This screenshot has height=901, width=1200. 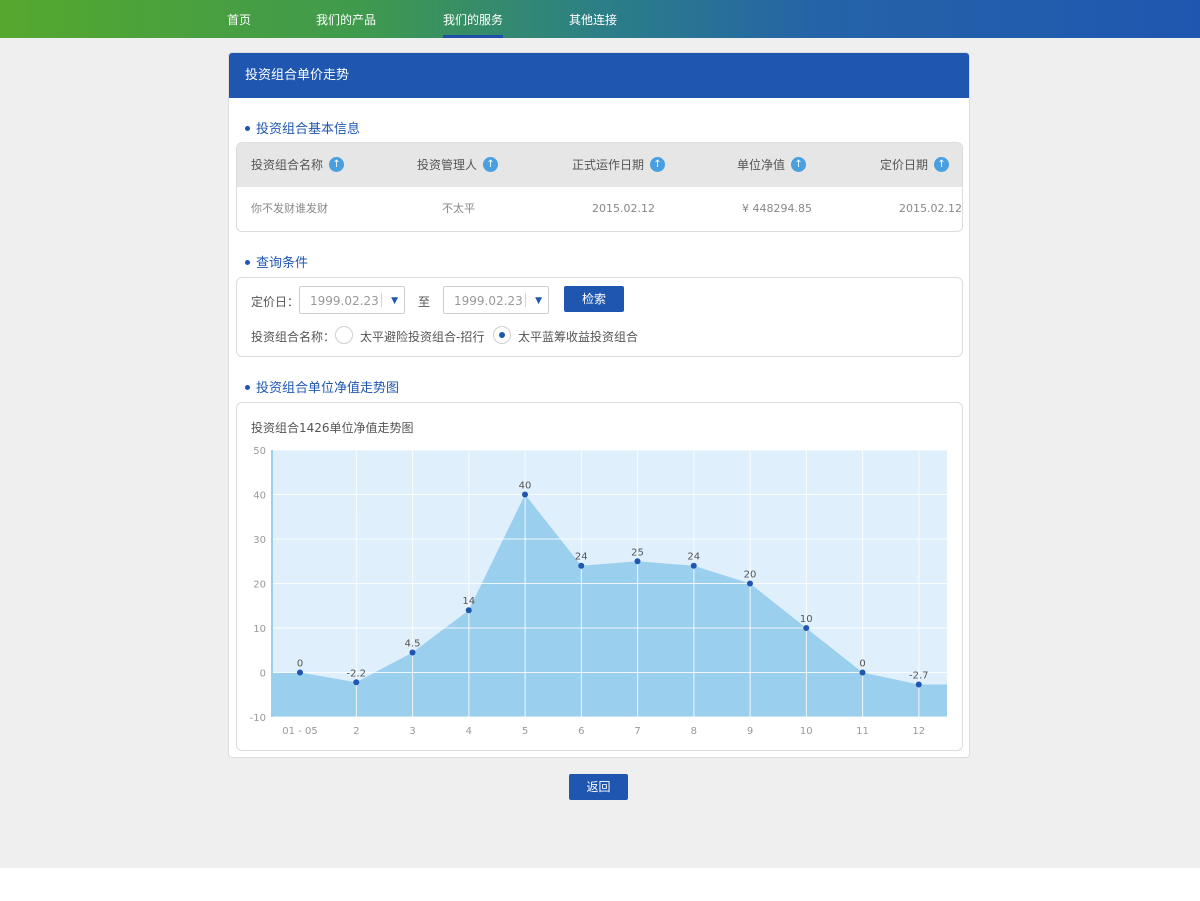 I want to click on basic-info-section-title: 投资组合基本信息, so click(x=302, y=127).